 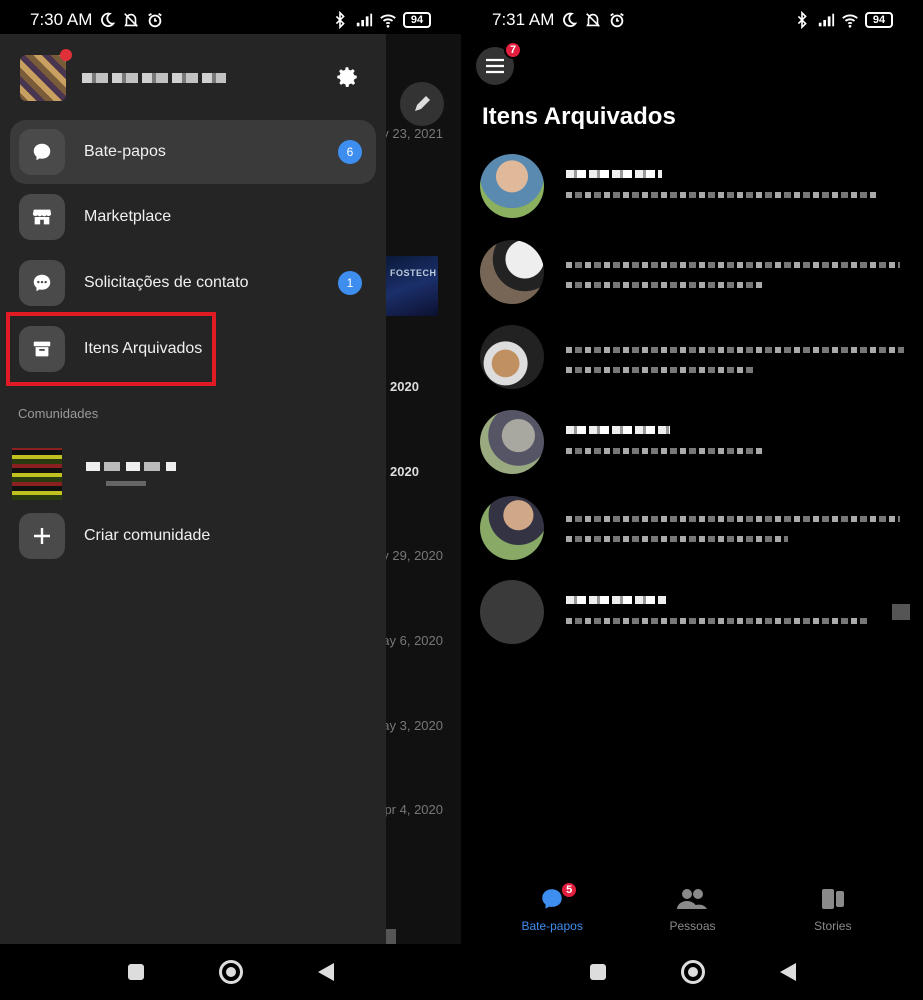 What do you see at coordinates (147, 535) in the screenshot?
I see `menu-item-label: Criar comunidade` at bounding box center [147, 535].